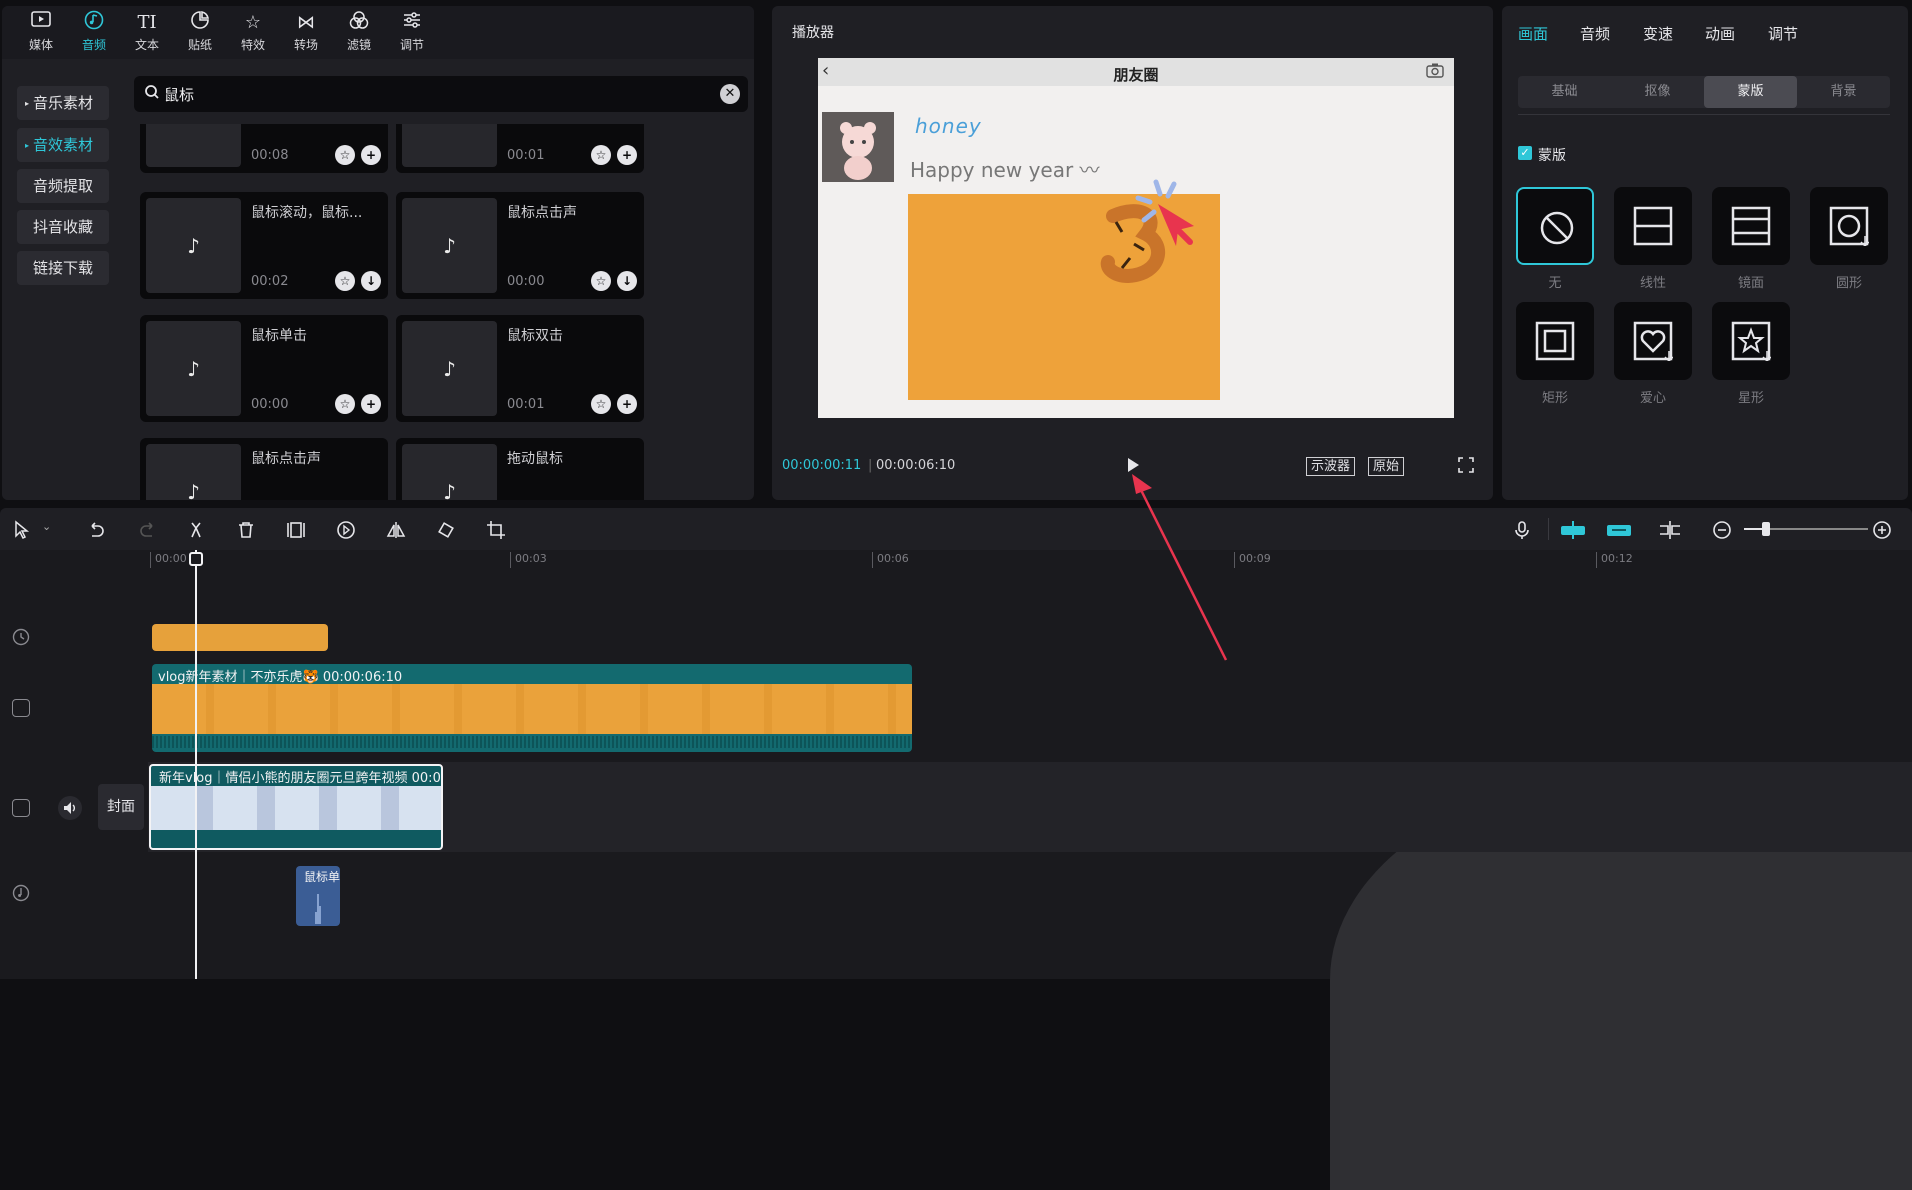 This screenshot has width=1912, height=1190. Describe the element at coordinates (63, 103) in the screenshot. I see `category-music: ▸ 音乐素材` at that location.